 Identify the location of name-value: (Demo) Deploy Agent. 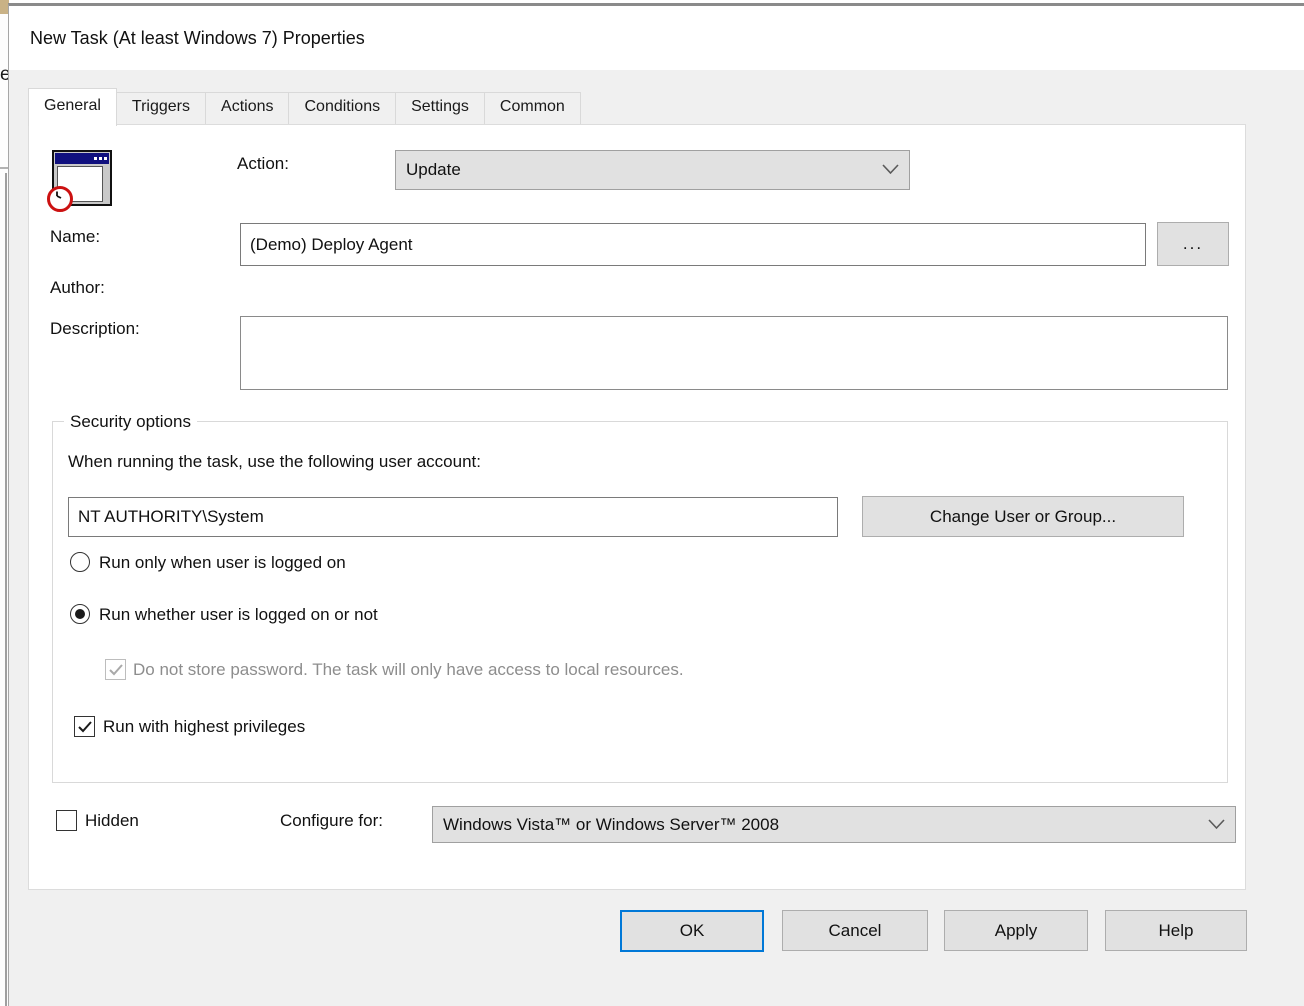
(331, 244).